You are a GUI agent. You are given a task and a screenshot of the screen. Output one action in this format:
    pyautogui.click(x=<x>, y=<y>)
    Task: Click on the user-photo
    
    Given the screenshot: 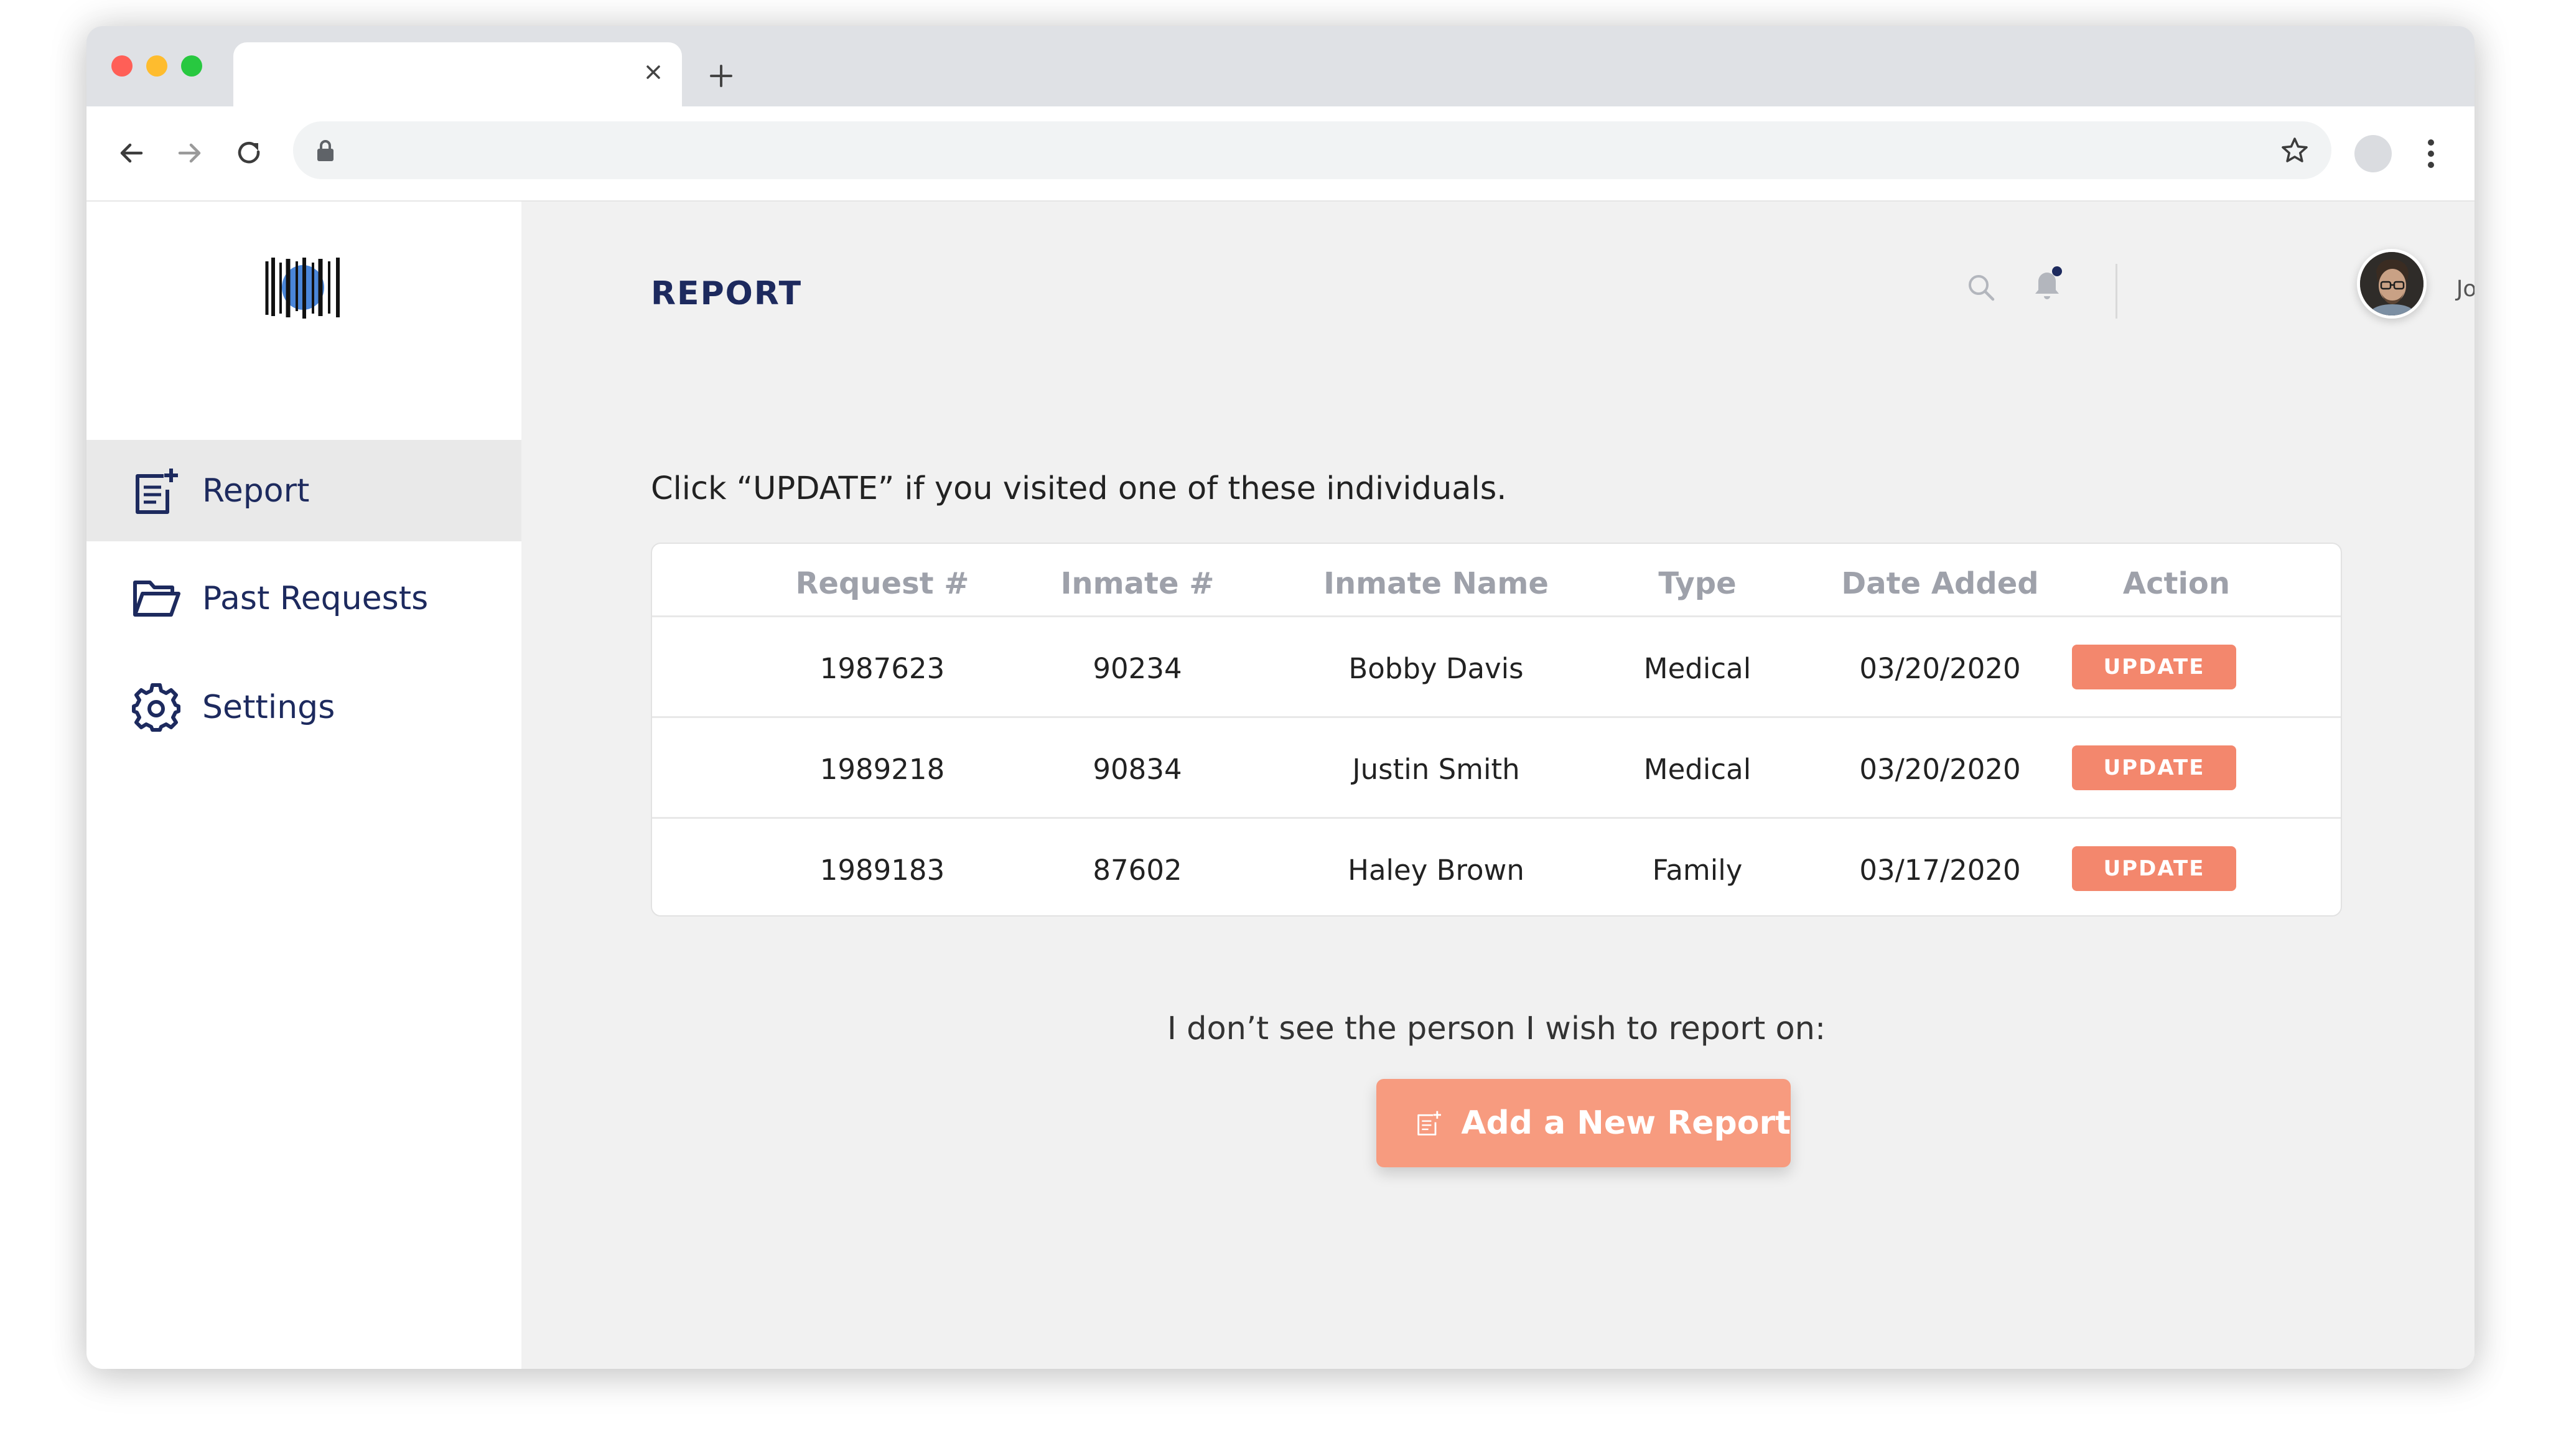 What is the action you would take?
    pyautogui.click(x=2391, y=283)
    